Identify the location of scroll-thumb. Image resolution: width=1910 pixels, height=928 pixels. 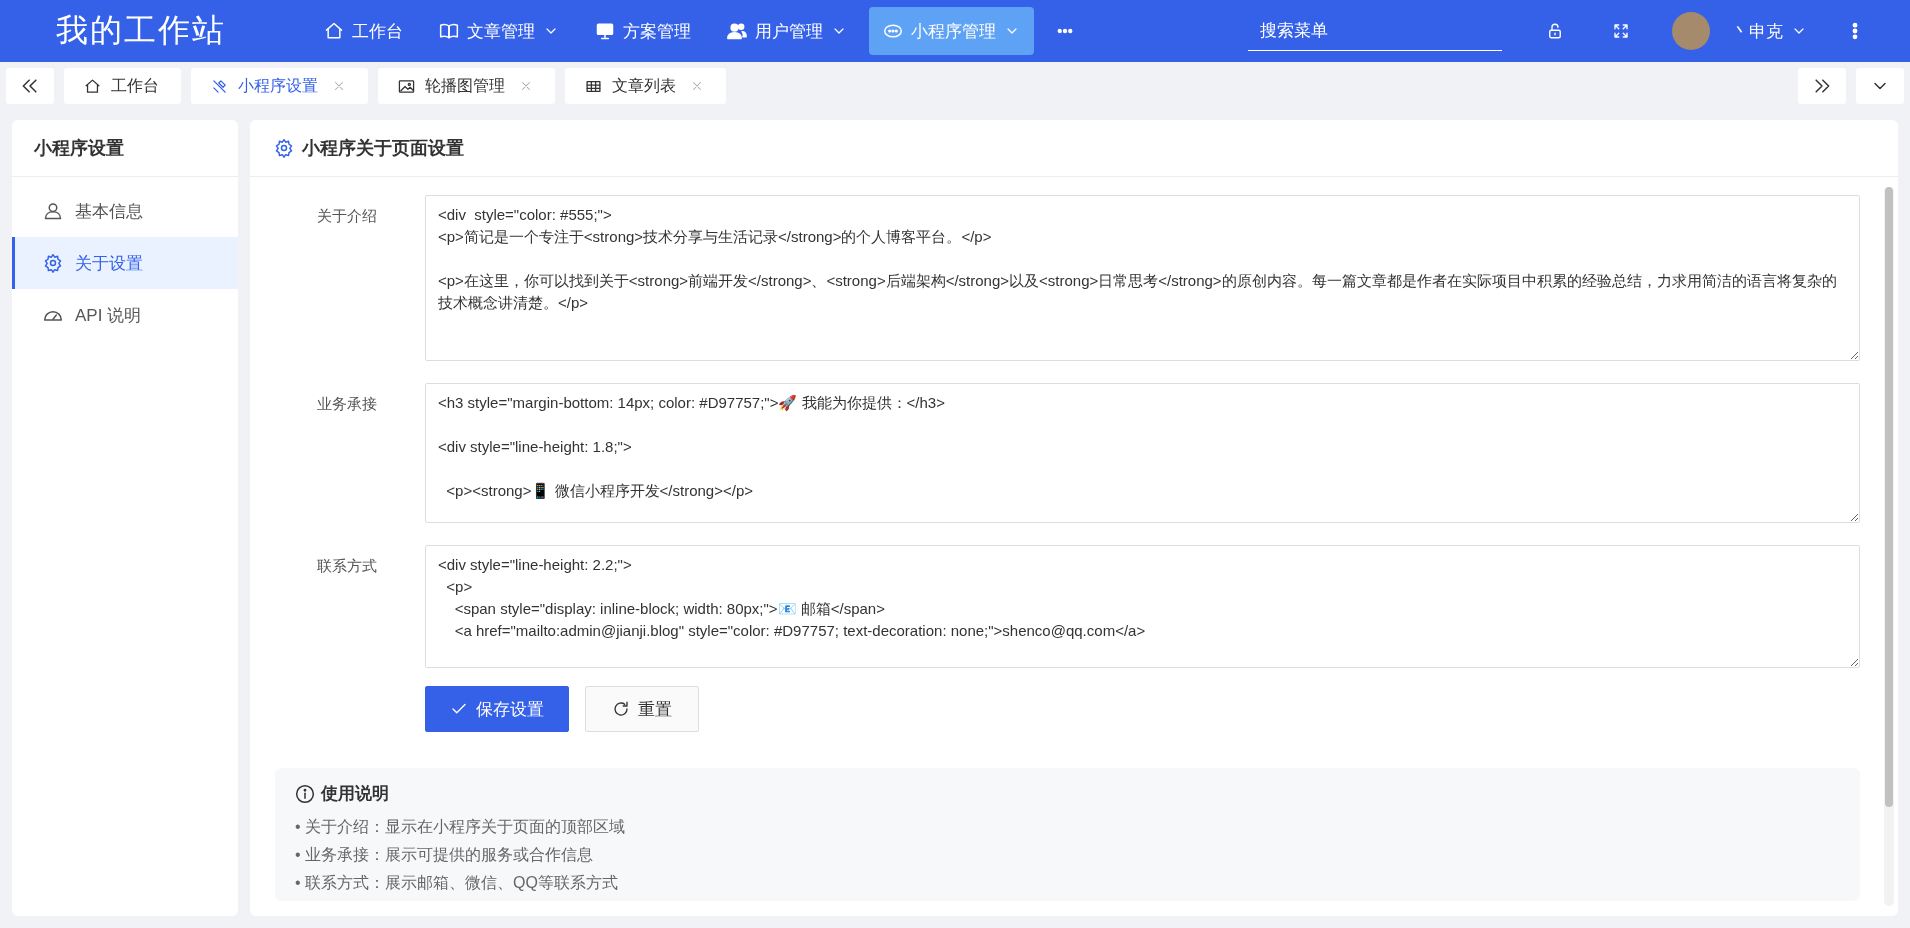
(1889, 497).